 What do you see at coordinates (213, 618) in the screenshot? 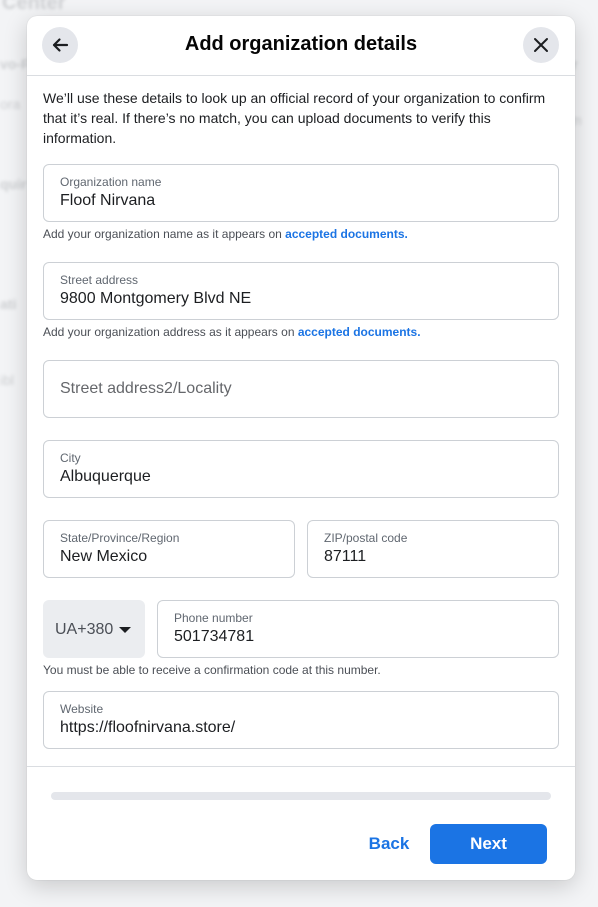
I see `phone-number-label: Phone number` at bounding box center [213, 618].